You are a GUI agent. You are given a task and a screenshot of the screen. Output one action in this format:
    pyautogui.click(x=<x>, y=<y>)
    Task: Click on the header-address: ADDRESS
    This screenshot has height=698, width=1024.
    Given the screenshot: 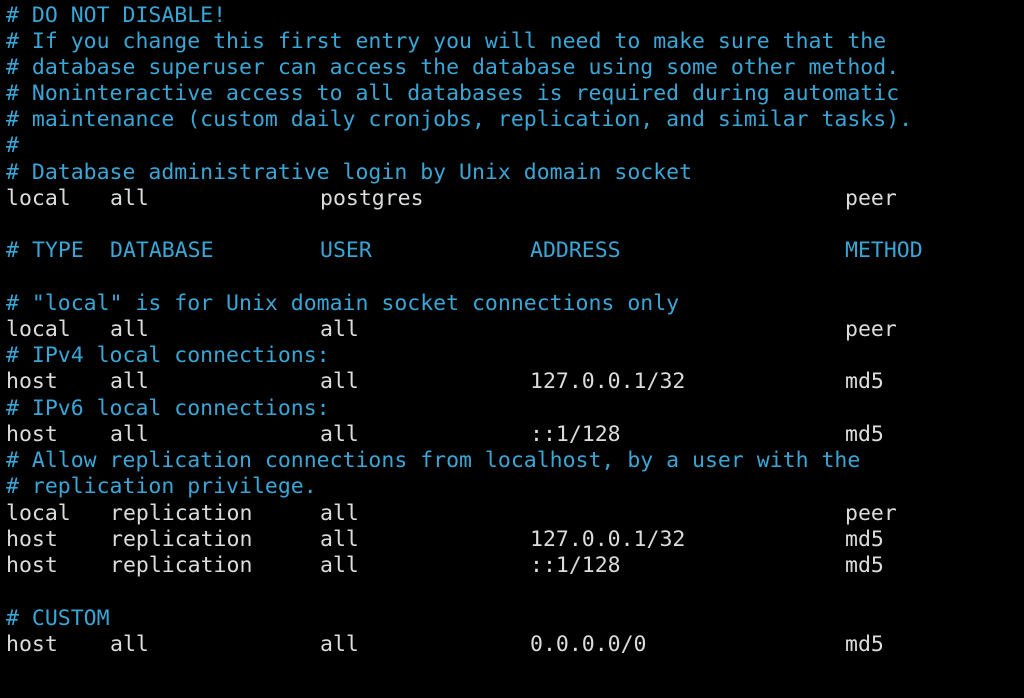 What is the action you would take?
    pyautogui.click(x=575, y=250)
    